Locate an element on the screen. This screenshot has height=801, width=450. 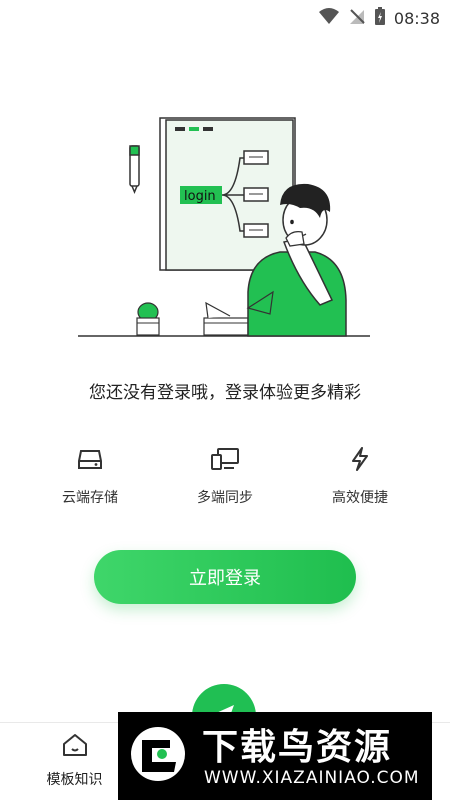
status-icons: 08:38 is located at coordinates (379, 18).